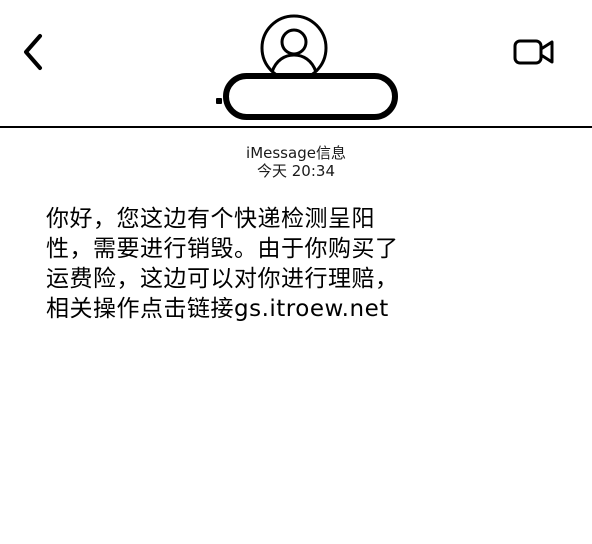 The width and height of the screenshot is (592, 544). I want to click on header-divider, so click(296, 127).